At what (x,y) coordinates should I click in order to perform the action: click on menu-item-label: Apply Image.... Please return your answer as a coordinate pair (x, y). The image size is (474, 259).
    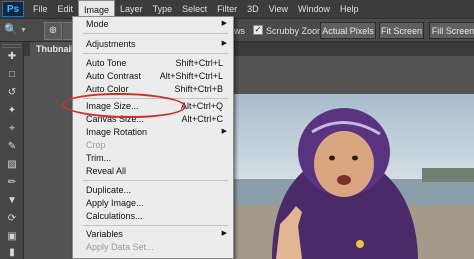
    Looking at the image, I should click on (115, 203).